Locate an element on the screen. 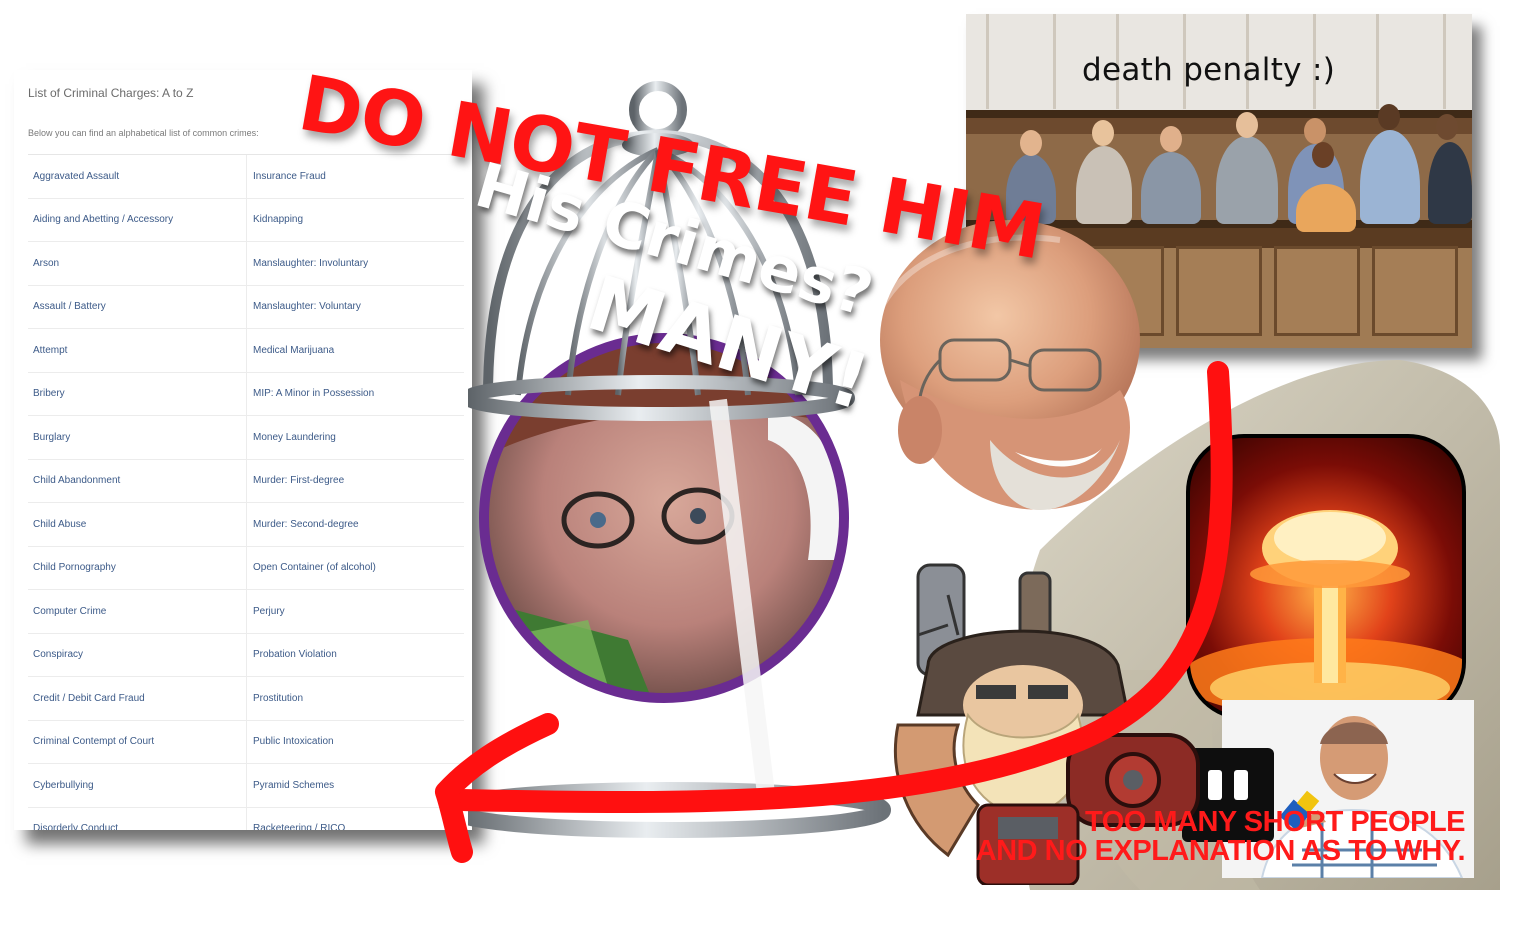  table-row: Computer Crime Perjury is located at coordinates (246, 612).